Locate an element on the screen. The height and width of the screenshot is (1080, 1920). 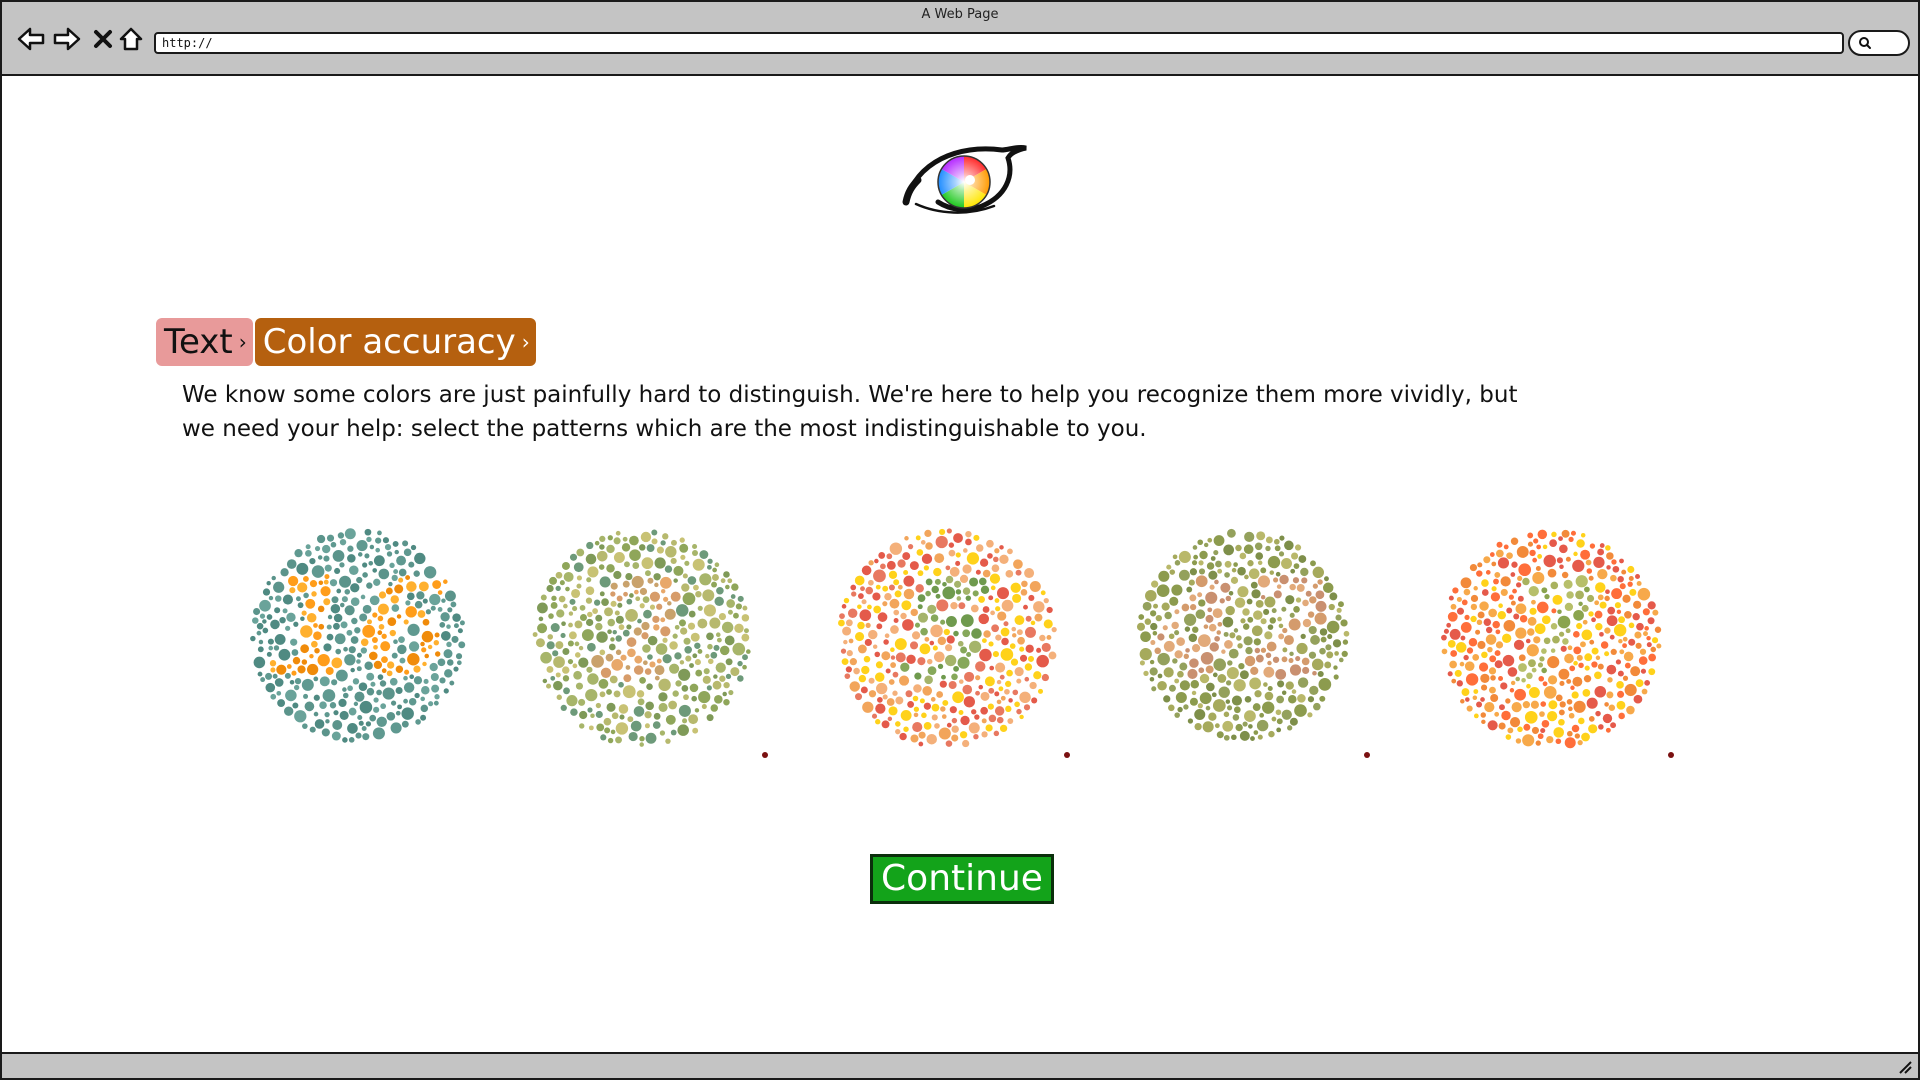
address-bar: http:// is located at coordinates (999, 43).